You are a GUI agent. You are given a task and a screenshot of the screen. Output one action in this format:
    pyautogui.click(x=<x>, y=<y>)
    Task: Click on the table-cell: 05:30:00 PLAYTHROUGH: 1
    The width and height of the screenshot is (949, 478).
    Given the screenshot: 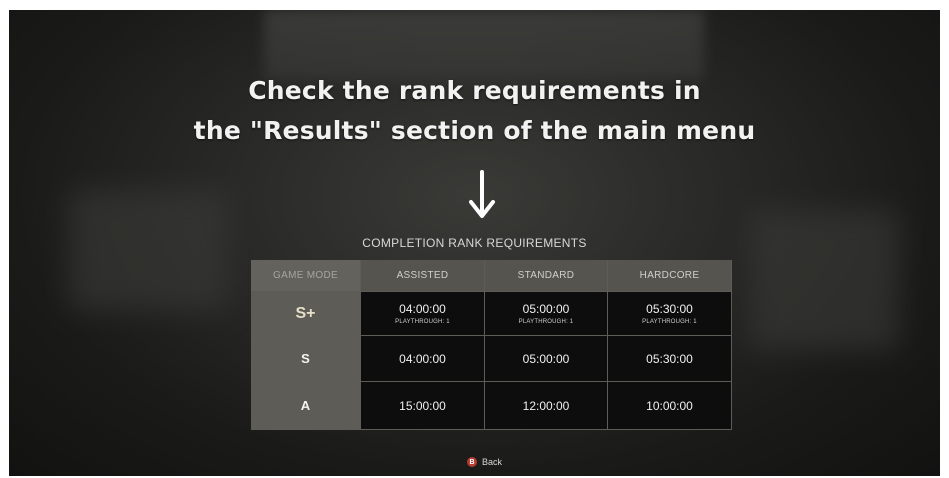 What is the action you would take?
    pyautogui.click(x=670, y=314)
    